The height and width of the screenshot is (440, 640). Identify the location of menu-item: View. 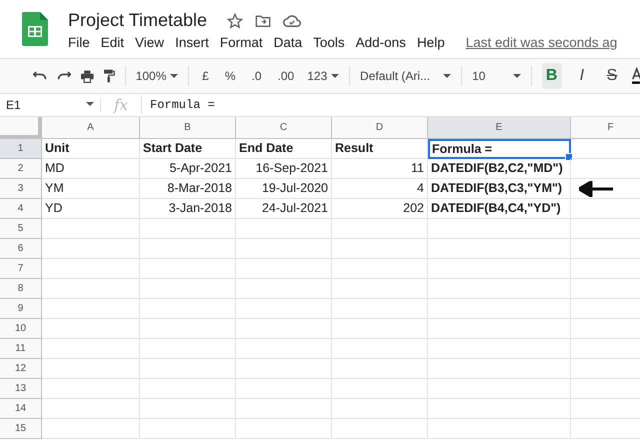
(149, 42).